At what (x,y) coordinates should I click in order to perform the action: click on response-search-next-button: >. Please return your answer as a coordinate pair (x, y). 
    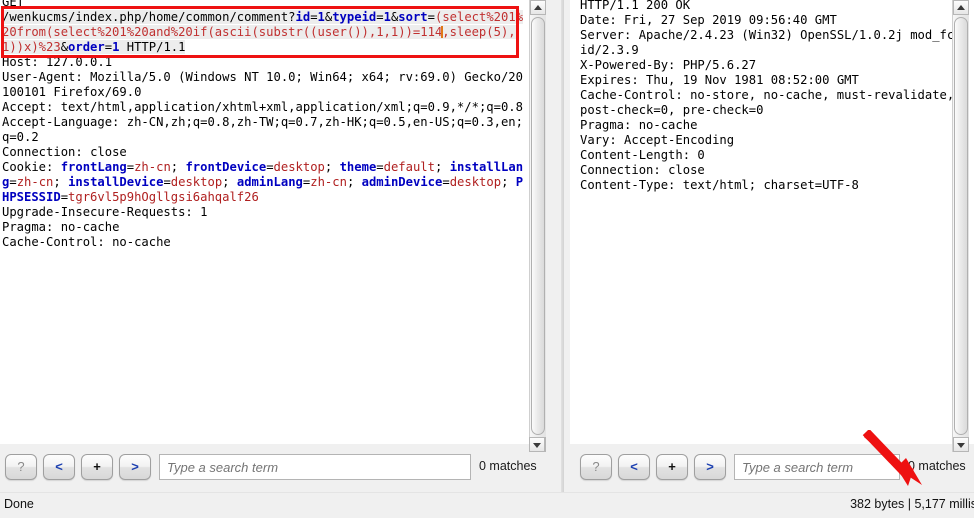
    Looking at the image, I should click on (710, 467).